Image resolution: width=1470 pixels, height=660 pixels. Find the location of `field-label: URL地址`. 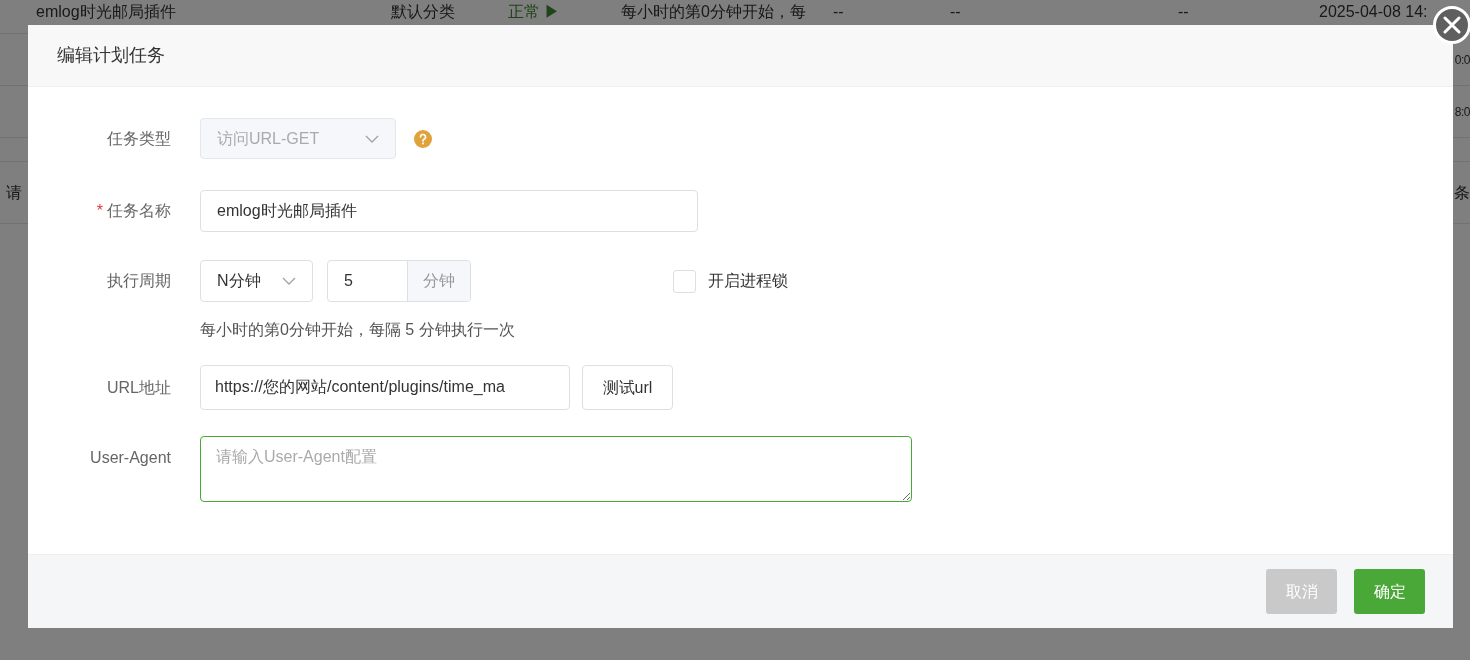

field-label: URL地址 is located at coordinates (139, 387).